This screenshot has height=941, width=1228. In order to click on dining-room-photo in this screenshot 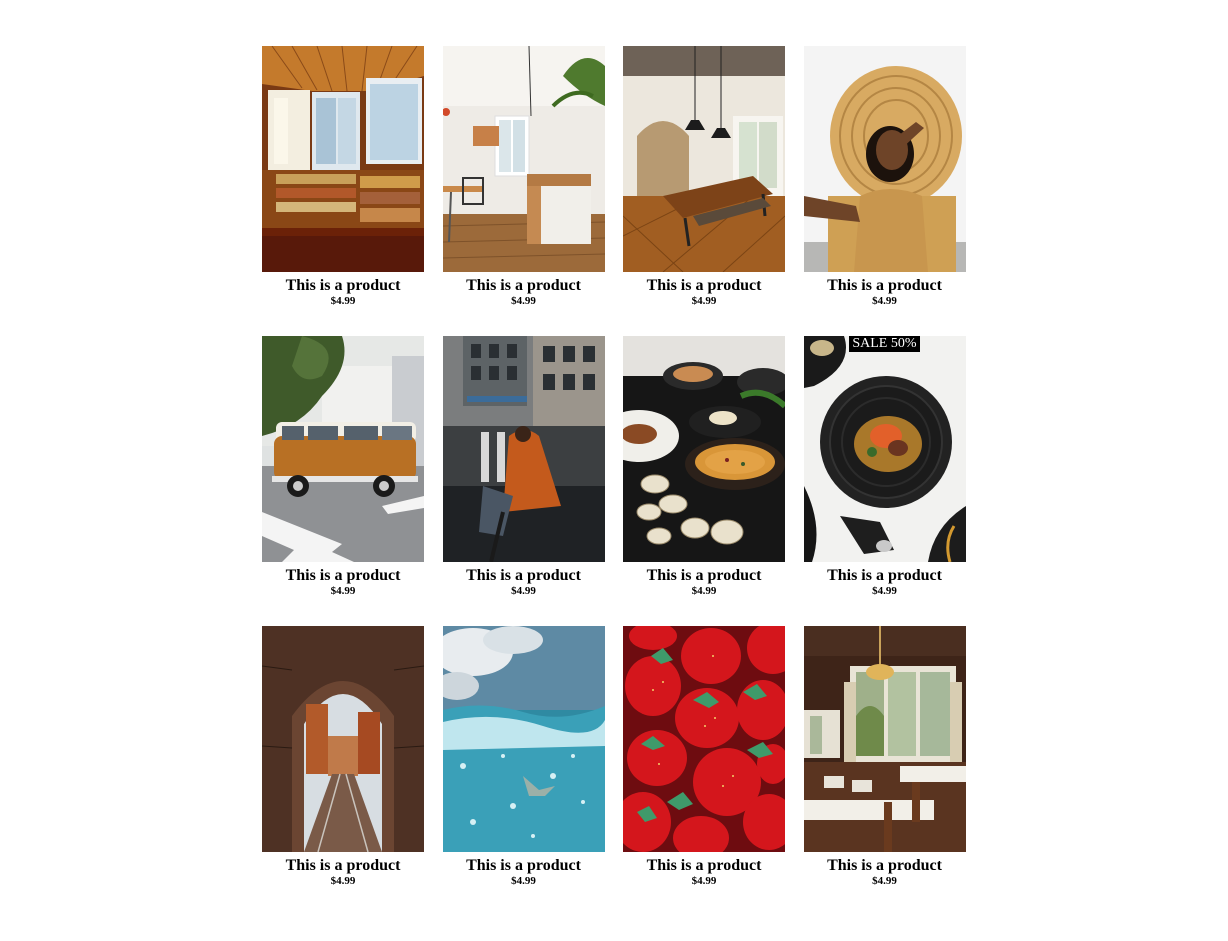, I will do `click(704, 159)`.